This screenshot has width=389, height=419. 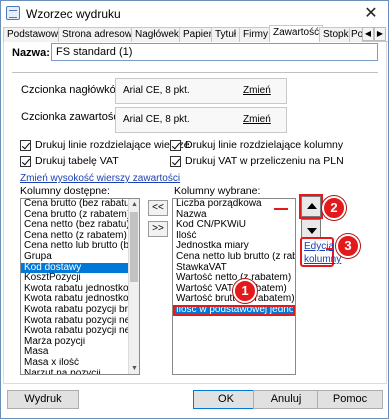 I want to click on chosen-column-item: Ilość w podstawowej jednostce miary, so click(x=234, y=310).